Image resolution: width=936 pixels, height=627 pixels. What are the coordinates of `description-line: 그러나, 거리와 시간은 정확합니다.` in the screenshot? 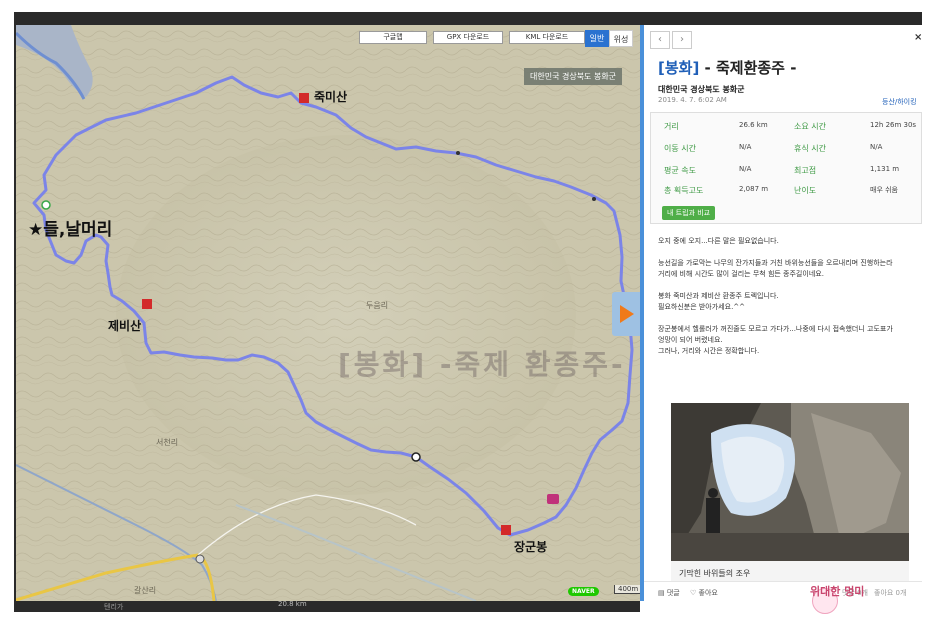 It's located at (709, 351).